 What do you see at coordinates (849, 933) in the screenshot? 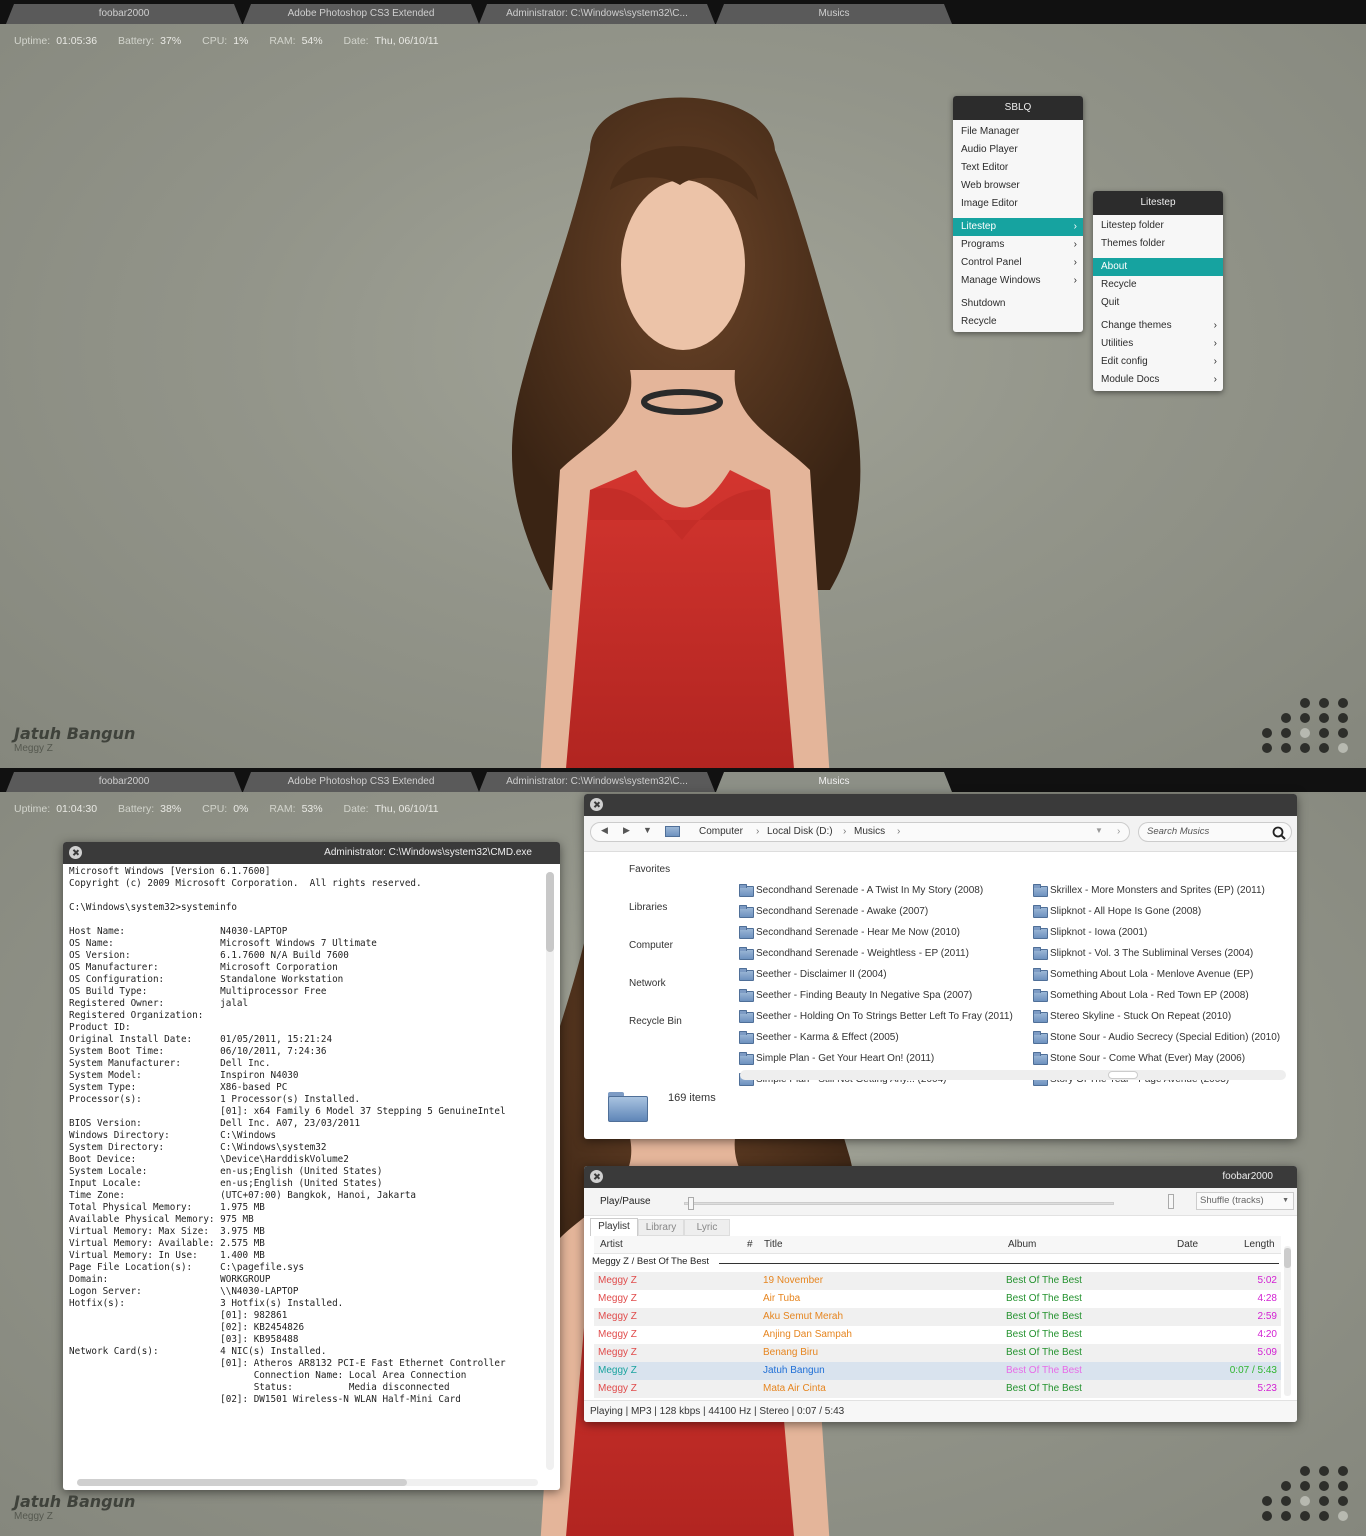
I see `folder-item: Secondhand Serenade - Hear Me Now (2010)` at bounding box center [849, 933].